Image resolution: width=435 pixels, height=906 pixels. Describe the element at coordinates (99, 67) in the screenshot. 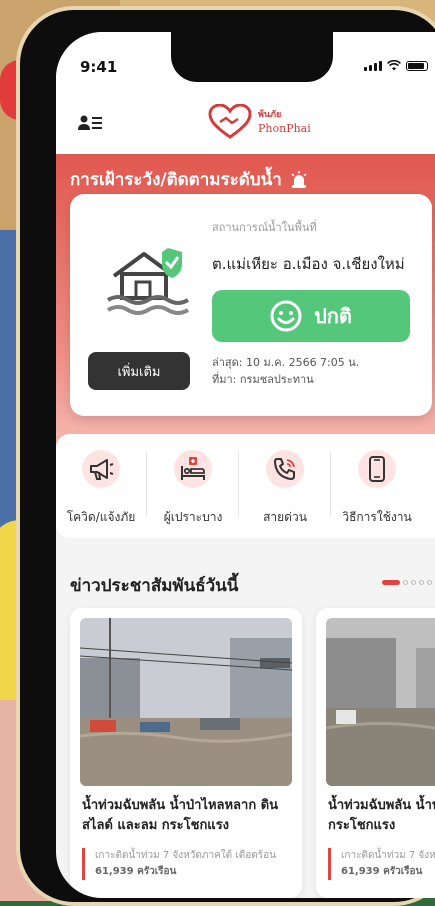

I see `status-time: 9:41` at that location.